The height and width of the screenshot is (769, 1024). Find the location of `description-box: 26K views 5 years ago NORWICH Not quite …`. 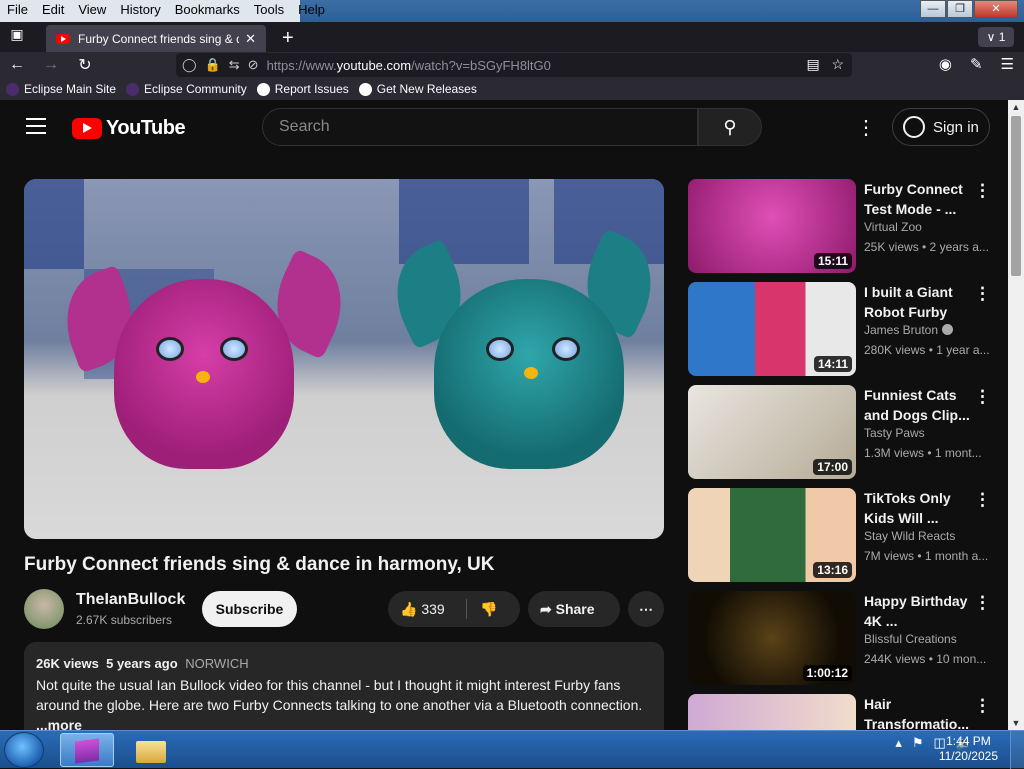

description-box: 26K views 5 years ago NORWICH Not quite … is located at coordinates (344, 686).